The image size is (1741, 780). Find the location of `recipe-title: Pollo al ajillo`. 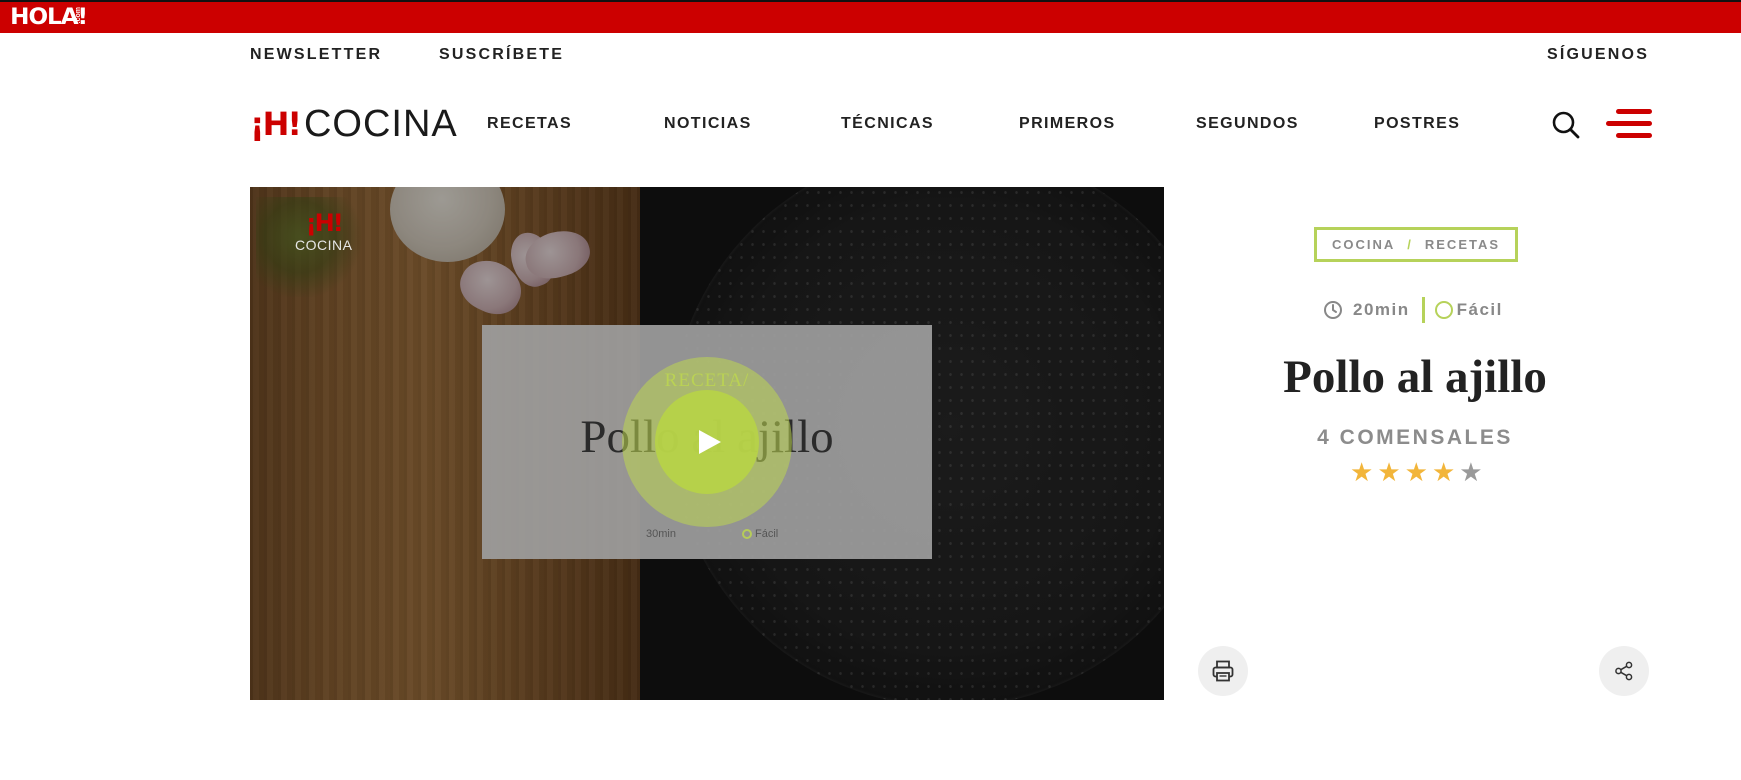

recipe-title: Pollo al ajillo is located at coordinates (1415, 377).